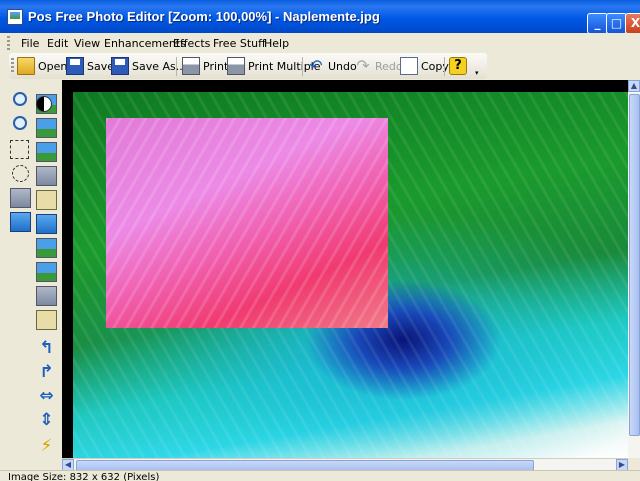 Image resolution: width=640 pixels, height=481 pixels. I want to click on zoom-in-icon, so click(20, 99).